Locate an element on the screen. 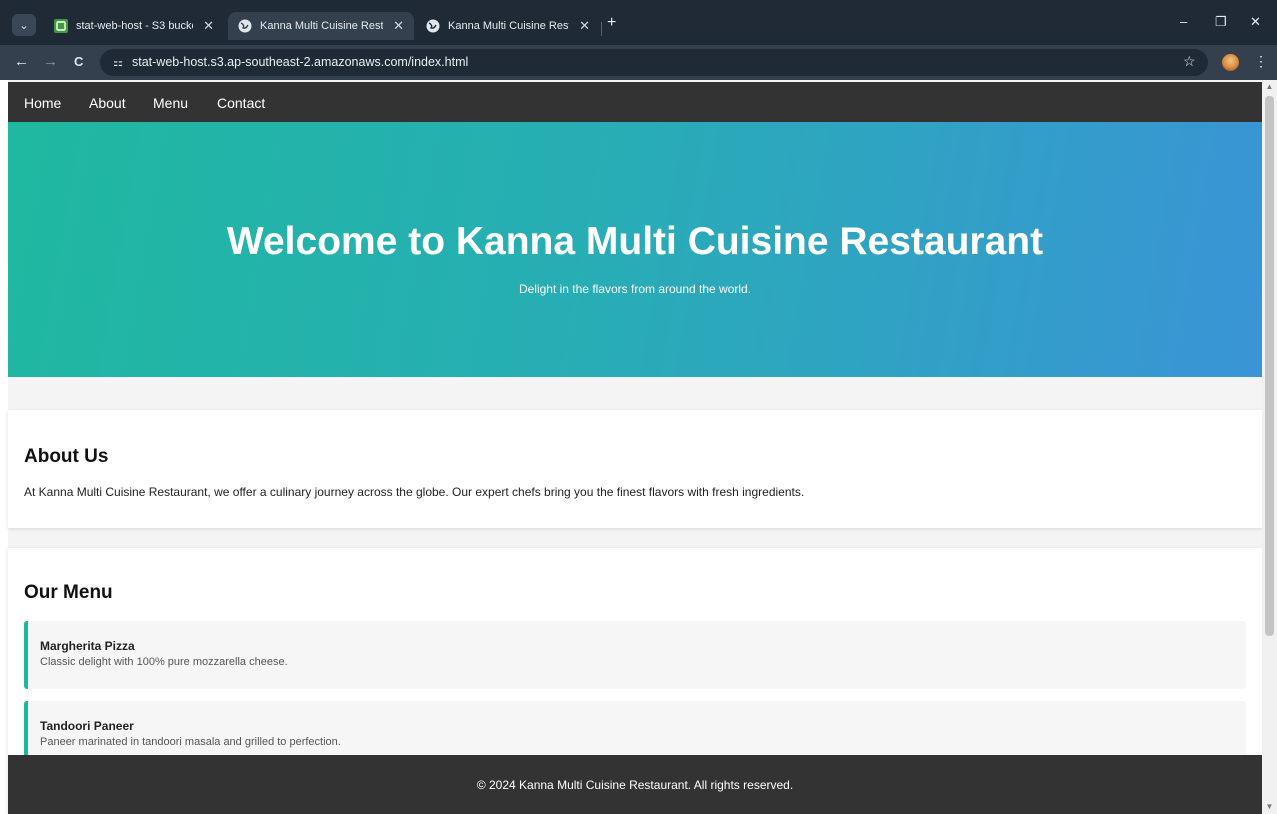  tab-search-icon: ⌄ is located at coordinates (24, 25).